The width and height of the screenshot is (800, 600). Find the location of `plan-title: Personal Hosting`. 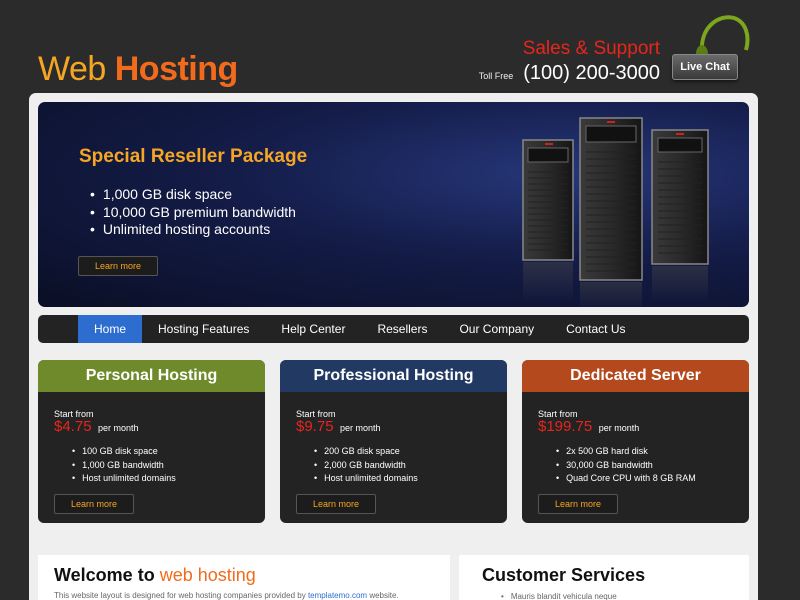

plan-title: Personal Hosting is located at coordinates (151, 376).